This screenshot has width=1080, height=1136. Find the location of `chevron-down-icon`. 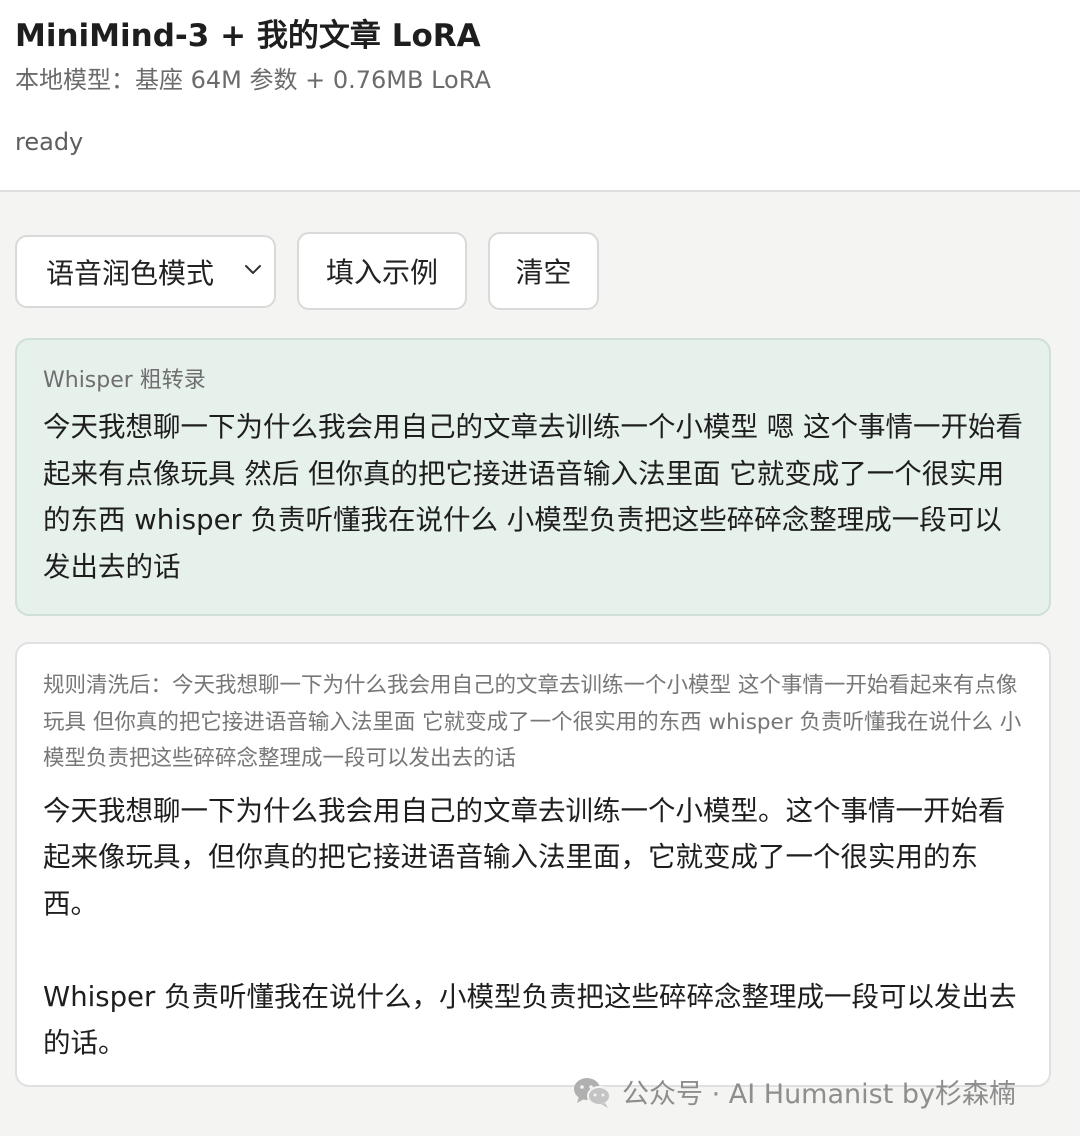

chevron-down-icon is located at coordinates (253, 269).